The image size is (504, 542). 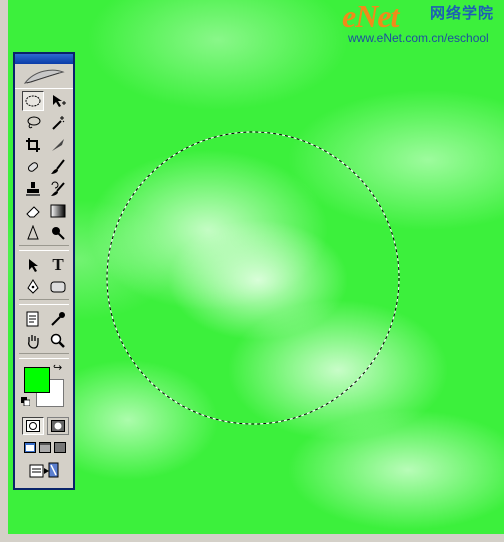 I want to click on path-selection-tool, so click(x=33, y=265).